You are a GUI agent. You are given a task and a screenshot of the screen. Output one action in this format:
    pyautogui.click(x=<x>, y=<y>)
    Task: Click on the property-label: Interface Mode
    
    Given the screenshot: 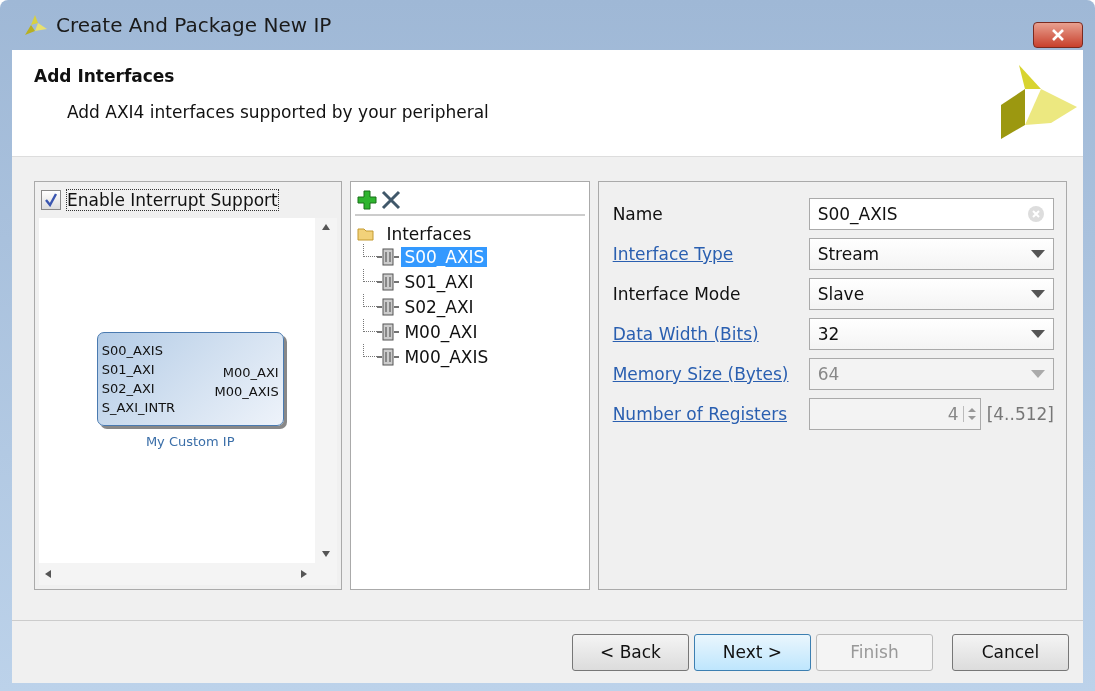 What is the action you would take?
    pyautogui.click(x=677, y=294)
    